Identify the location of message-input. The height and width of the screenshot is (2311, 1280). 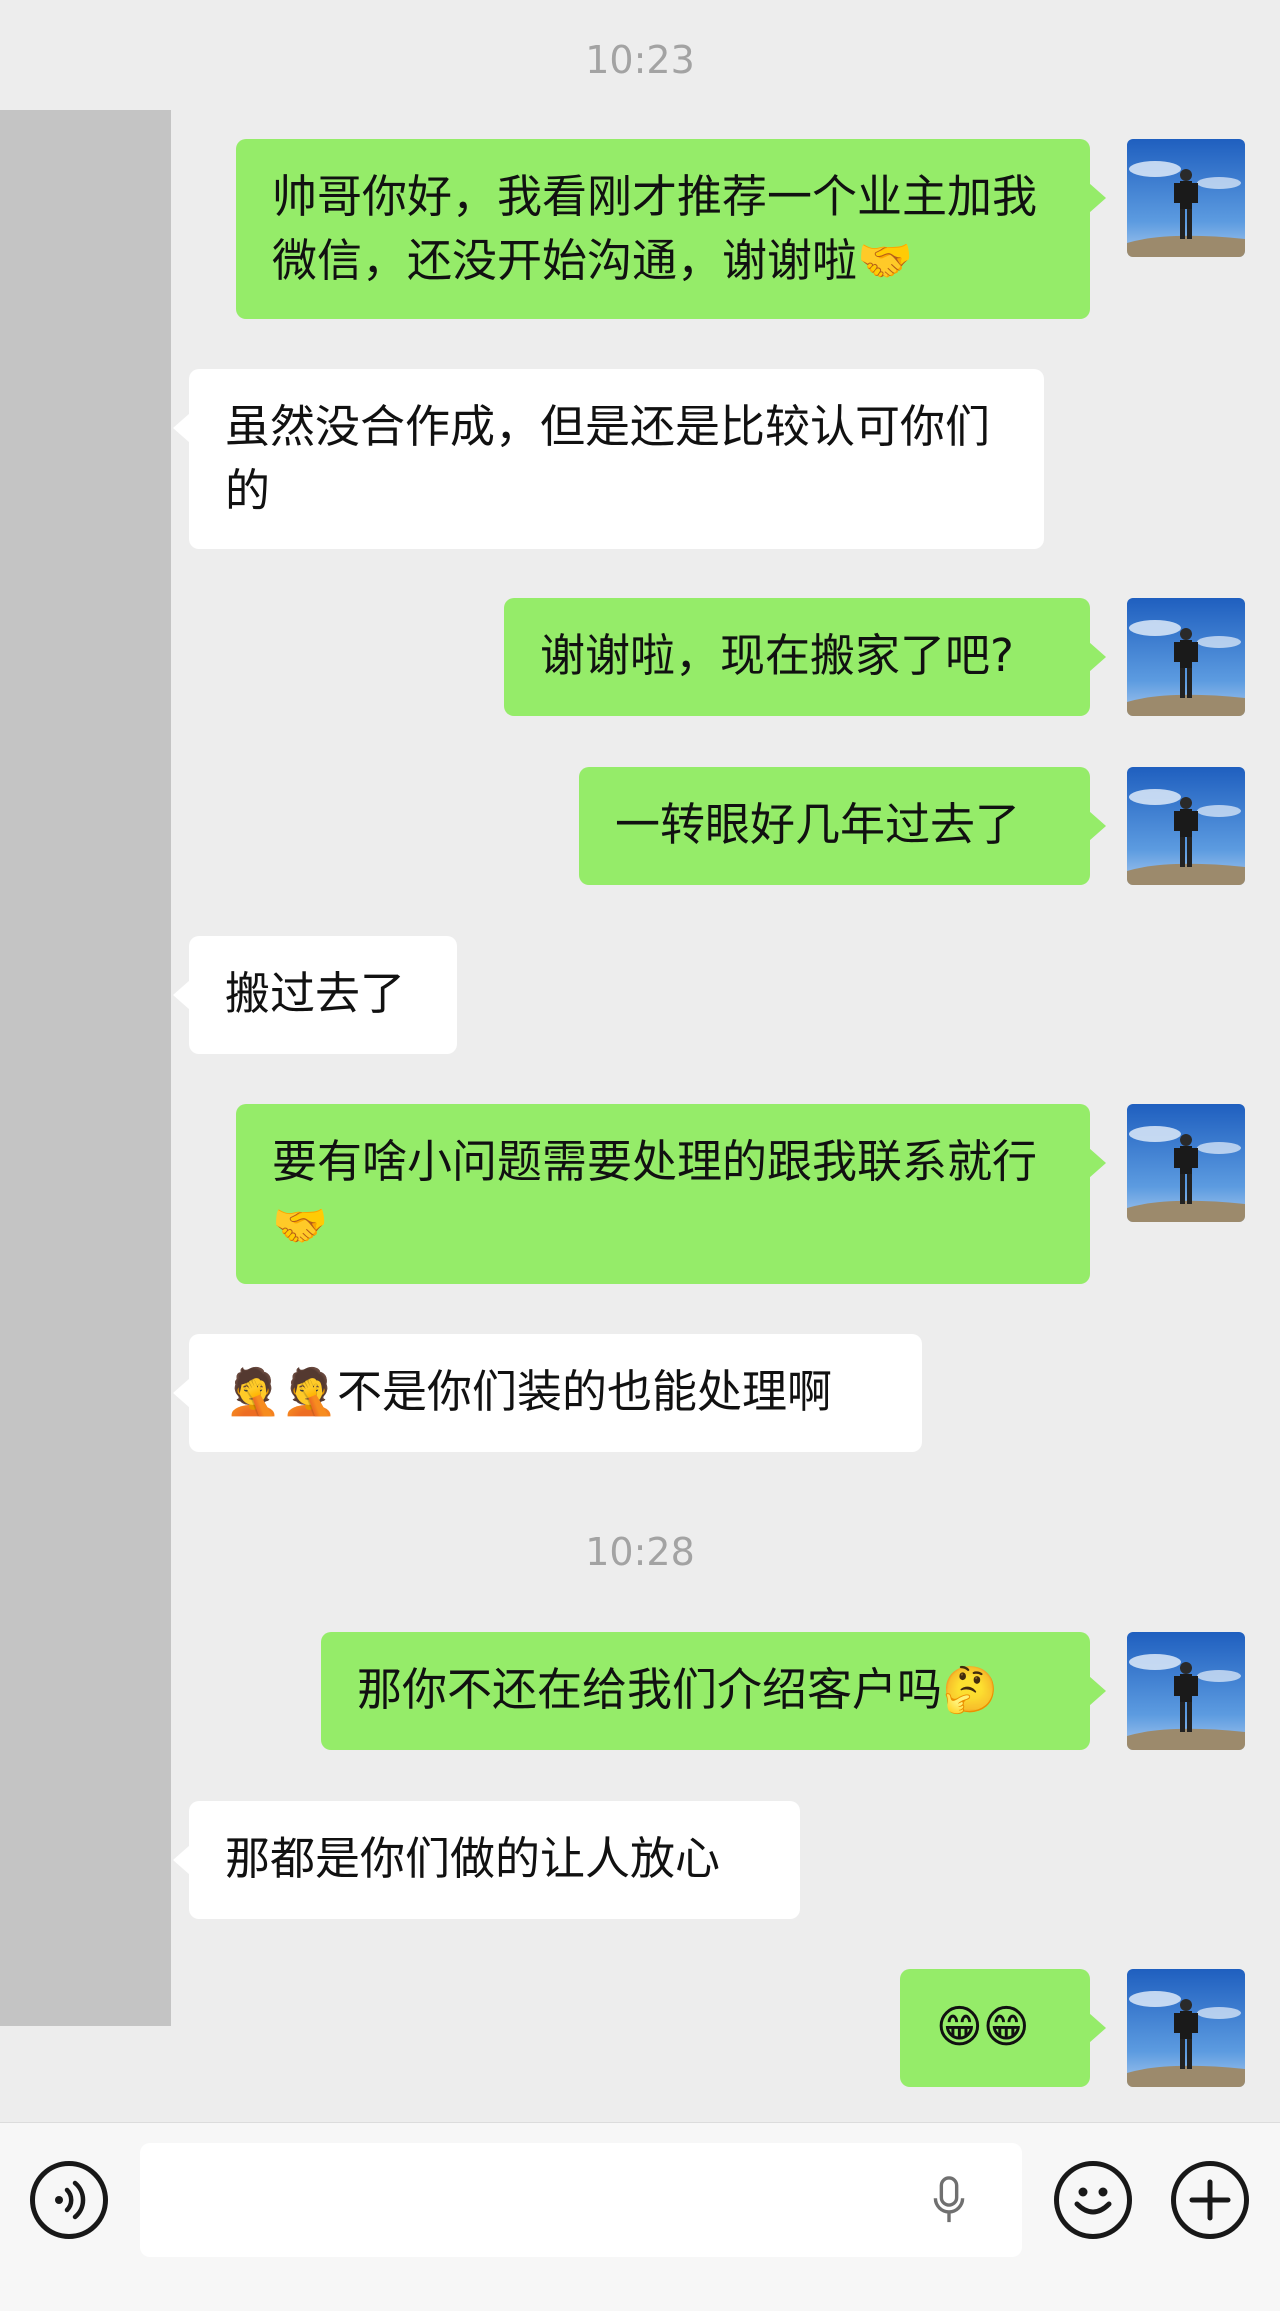
(581, 2200).